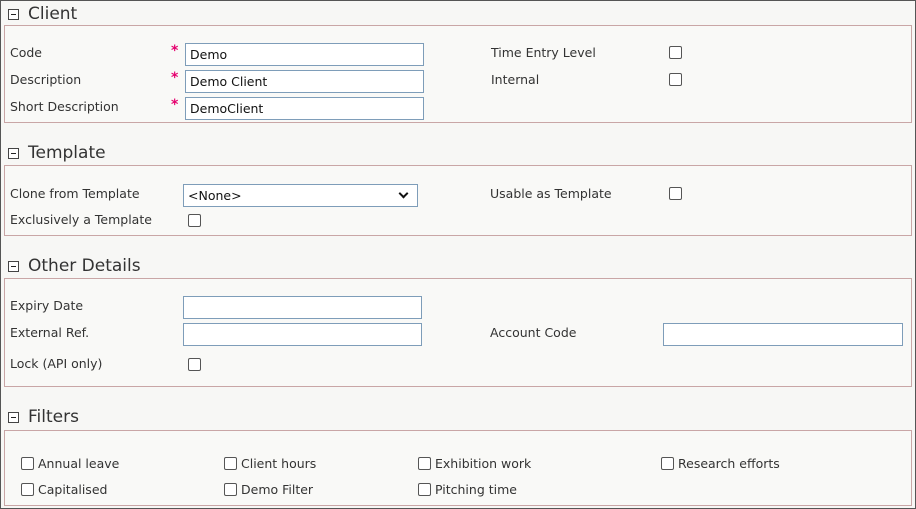 This screenshot has height=509, width=916. I want to click on filter-research-efforts: Research efforts, so click(720, 463).